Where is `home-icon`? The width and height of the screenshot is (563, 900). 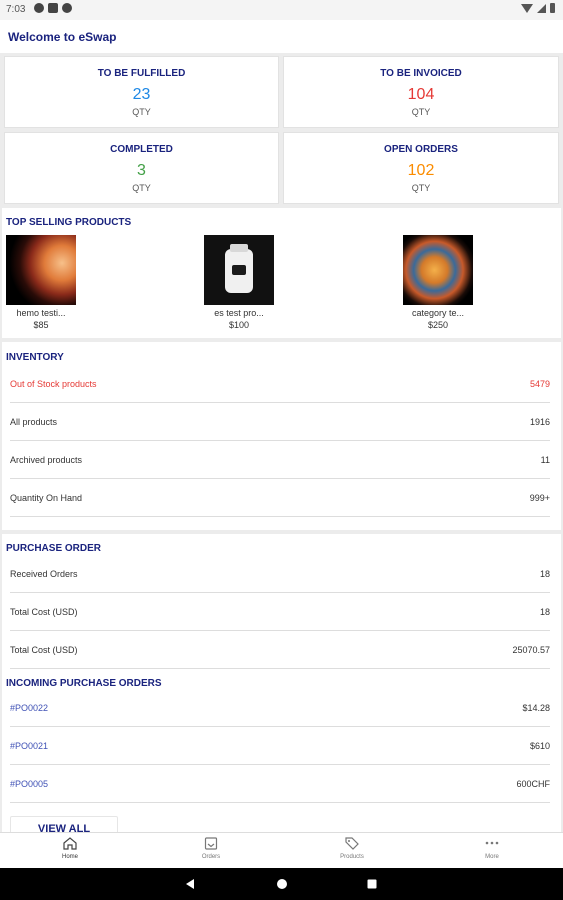 home-icon is located at coordinates (70, 843).